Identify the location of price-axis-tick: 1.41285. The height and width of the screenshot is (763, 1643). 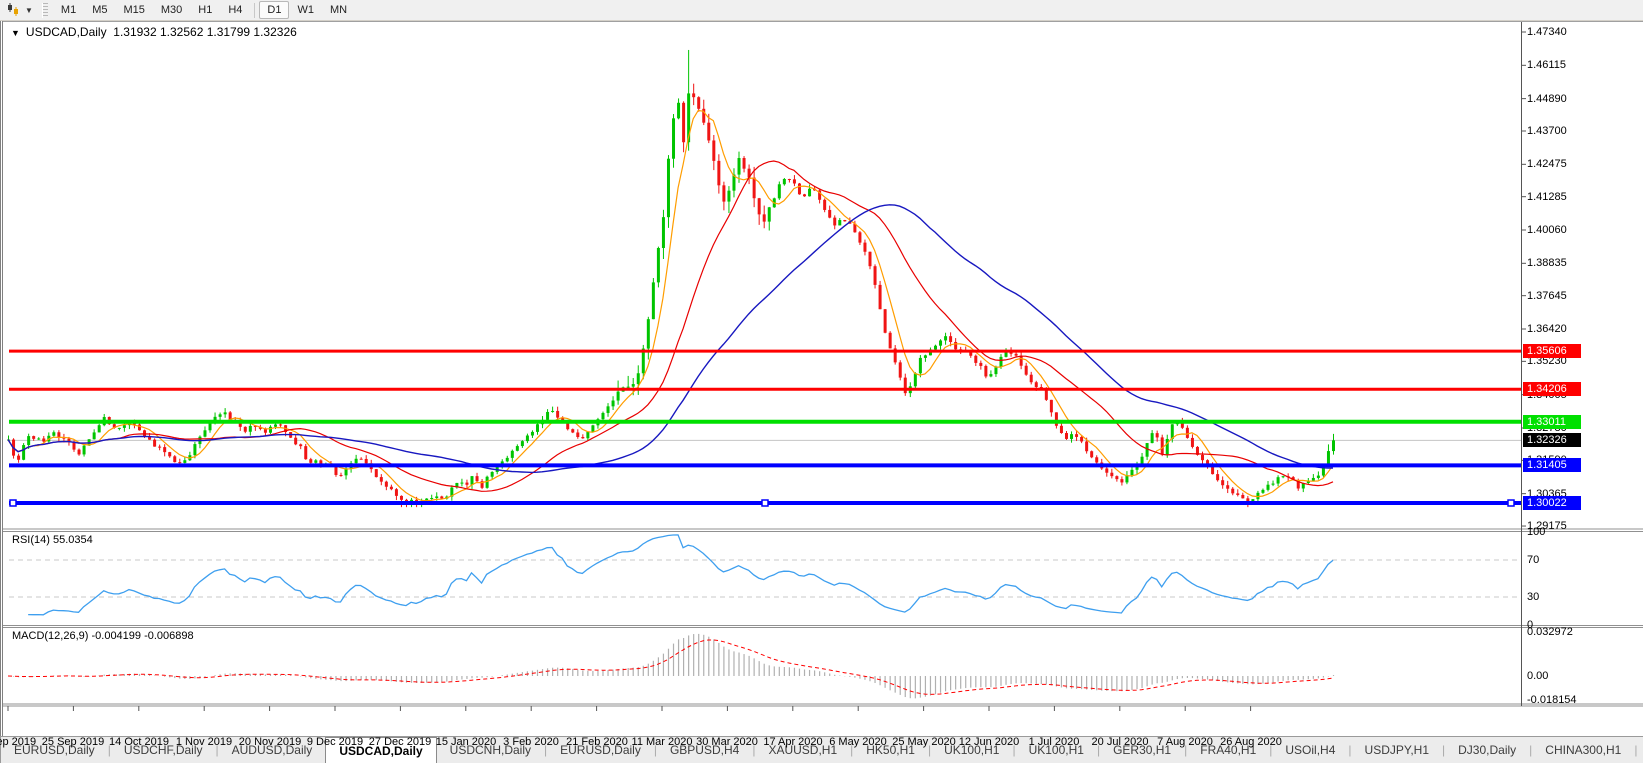
(1547, 197).